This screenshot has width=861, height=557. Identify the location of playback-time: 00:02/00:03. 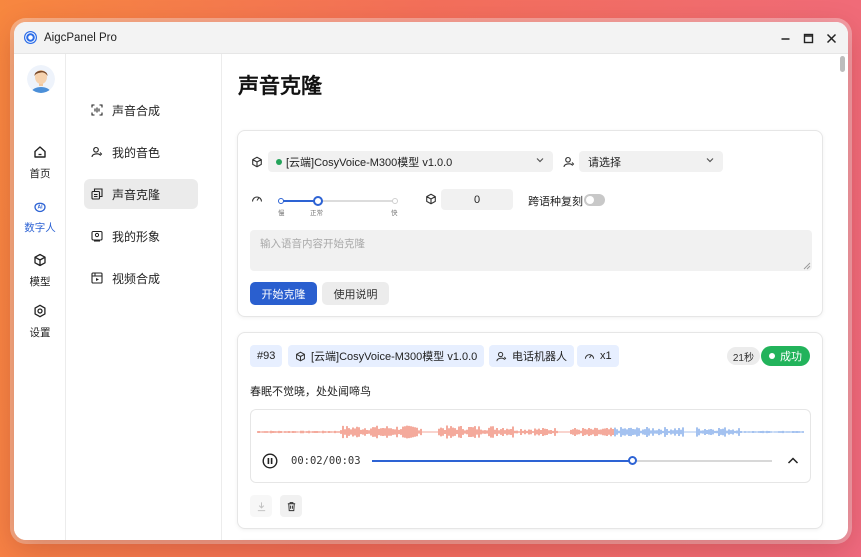
(326, 461).